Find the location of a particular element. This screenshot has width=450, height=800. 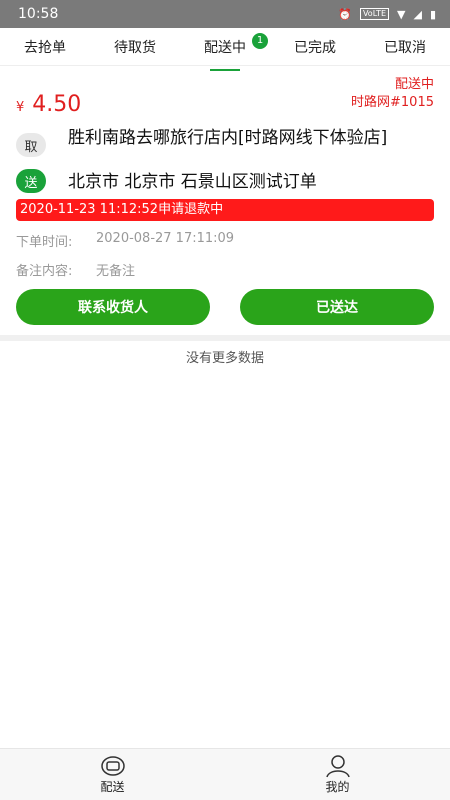

remark-label: 备注内容: is located at coordinates (44, 271).